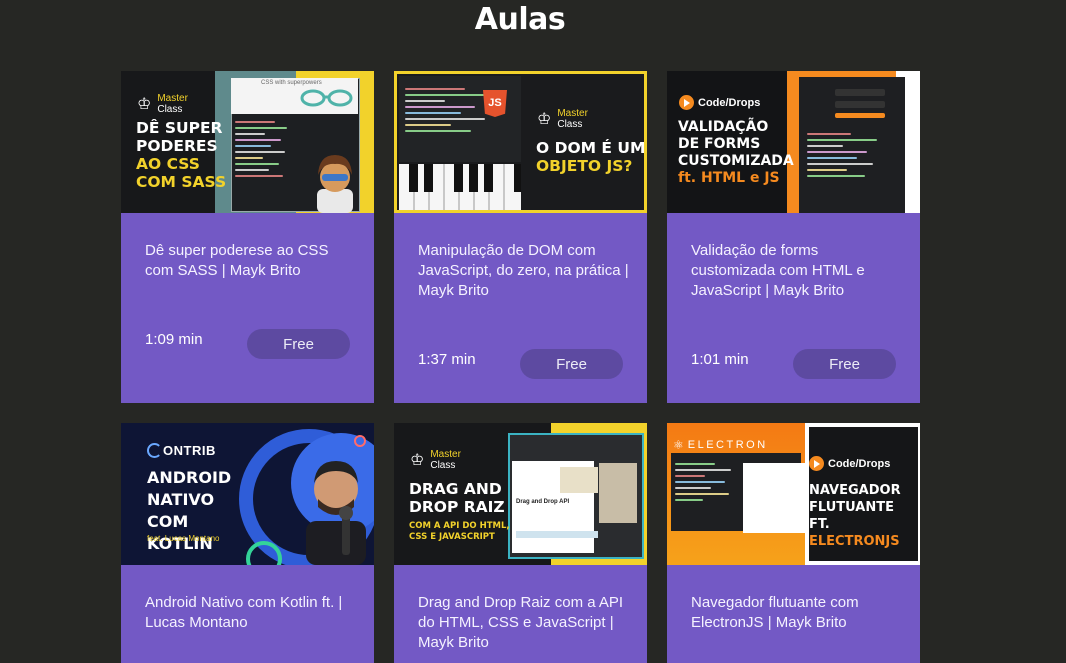 The image size is (1066, 663). Describe the element at coordinates (181, 510) in the screenshot. I see `thumb-line: Nativo com` at that location.